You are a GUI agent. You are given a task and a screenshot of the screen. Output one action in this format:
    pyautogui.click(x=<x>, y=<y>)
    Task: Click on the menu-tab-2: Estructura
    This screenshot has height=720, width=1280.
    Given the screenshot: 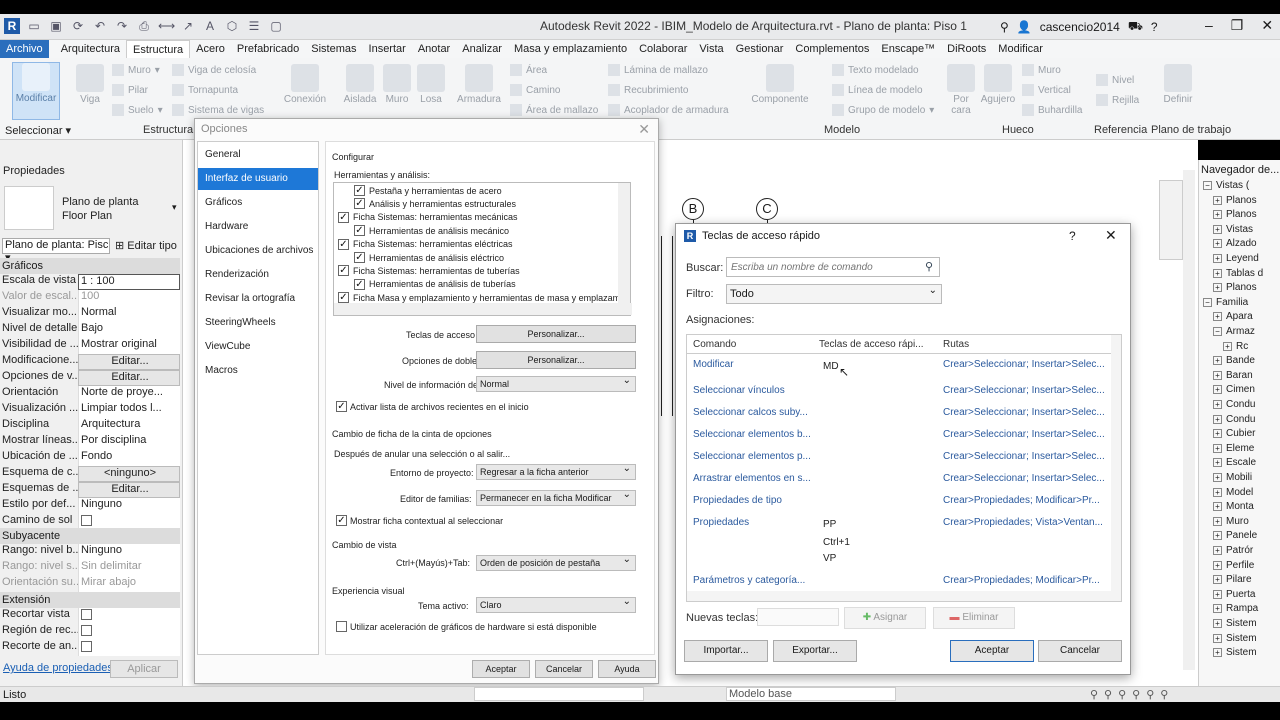 What is the action you would take?
    pyautogui.click(x=158, y=49)
    